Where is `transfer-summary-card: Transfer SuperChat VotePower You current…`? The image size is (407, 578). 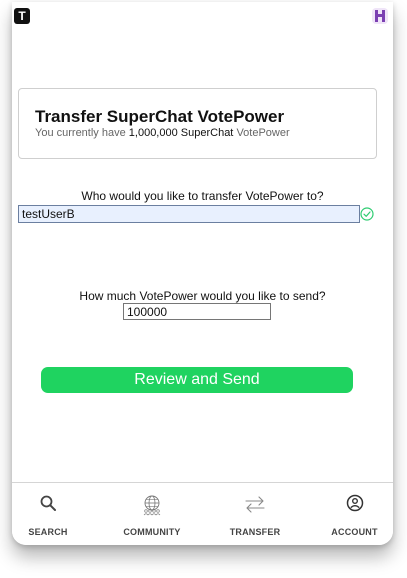 transfer-summary-card: Transfer SuperChat VotePower You current… is located at coordinates (197, 123).